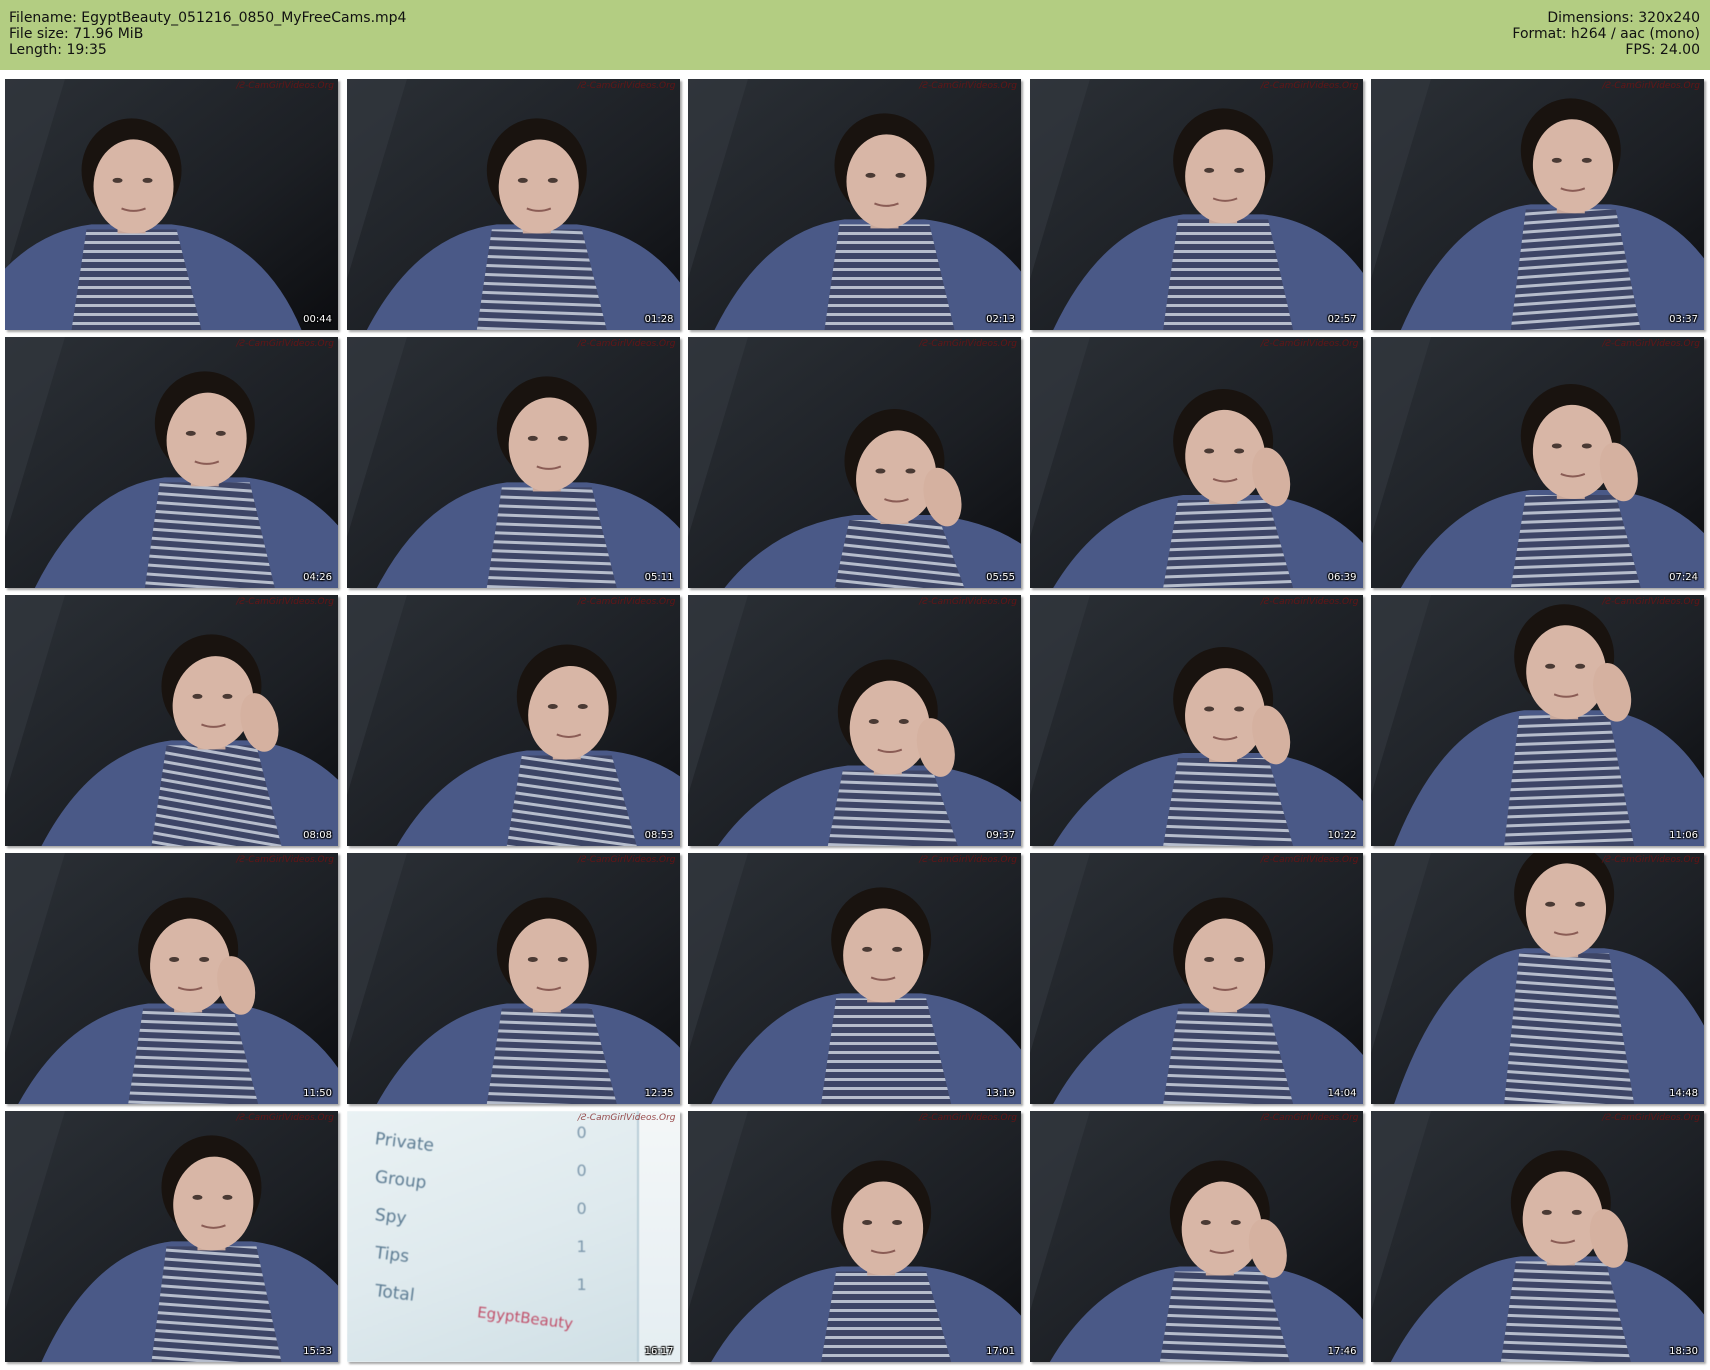  What do you see at coordinates (659, 835) in the screenshot?
I see `timestamp-label: 08:53` at bounding box center [659, 835].